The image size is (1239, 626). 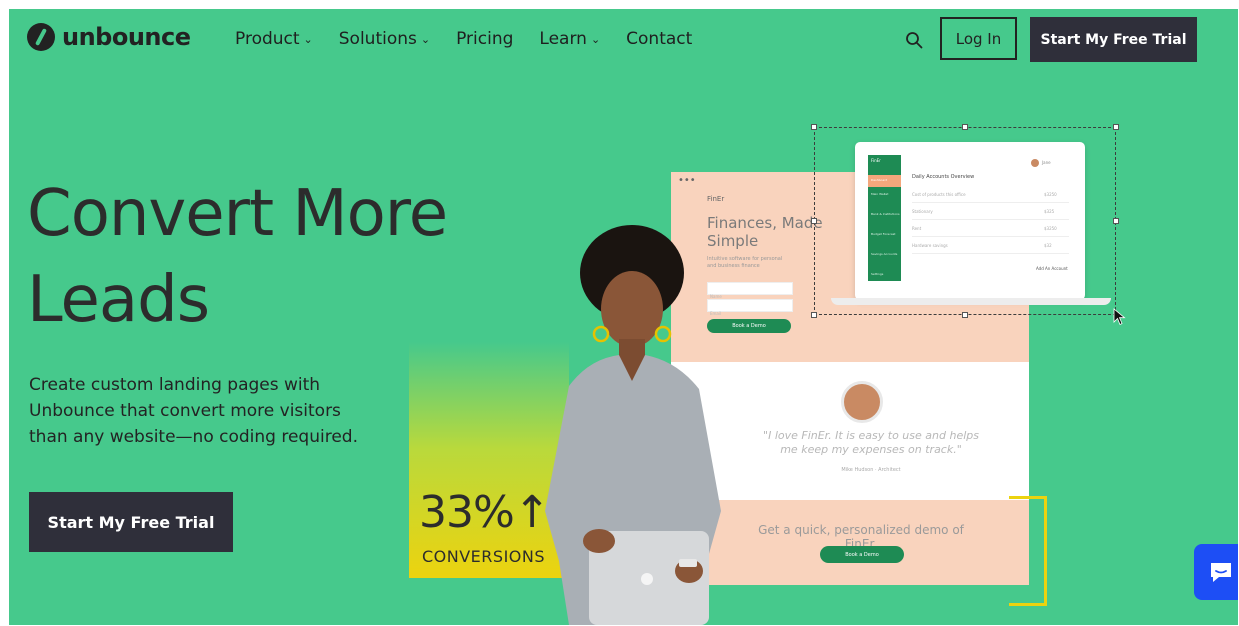 What do you see at coordinates (483, 556) in the screenshot?
I see `conversions-label: CONVERSIONS` at bounding box center [483, 556].